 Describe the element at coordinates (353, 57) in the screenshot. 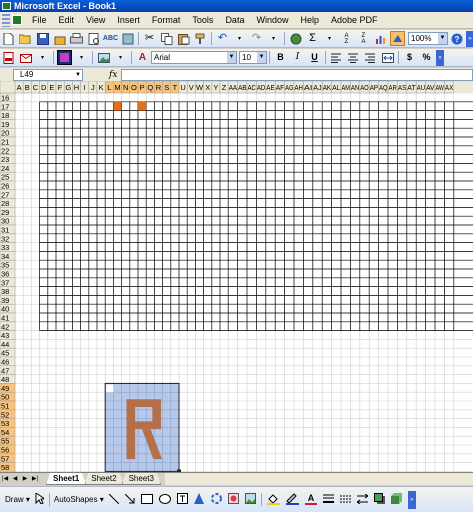

I see `align-center-icon` at that location.